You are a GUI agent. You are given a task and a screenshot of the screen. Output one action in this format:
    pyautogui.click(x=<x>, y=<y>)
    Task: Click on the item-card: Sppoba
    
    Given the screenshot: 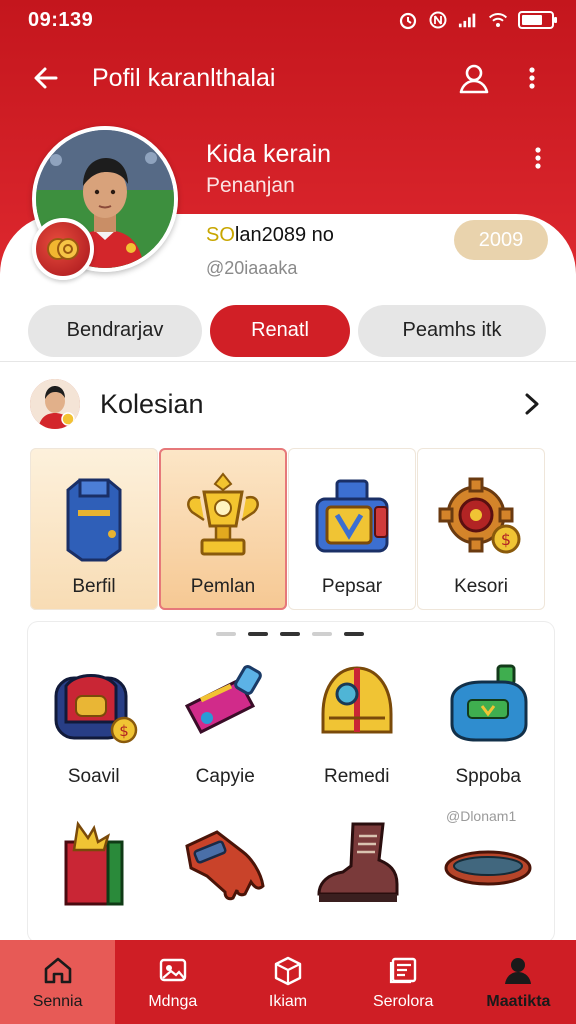 What is the action you would take?
    pyautogui.click(x=489, y=720)
    